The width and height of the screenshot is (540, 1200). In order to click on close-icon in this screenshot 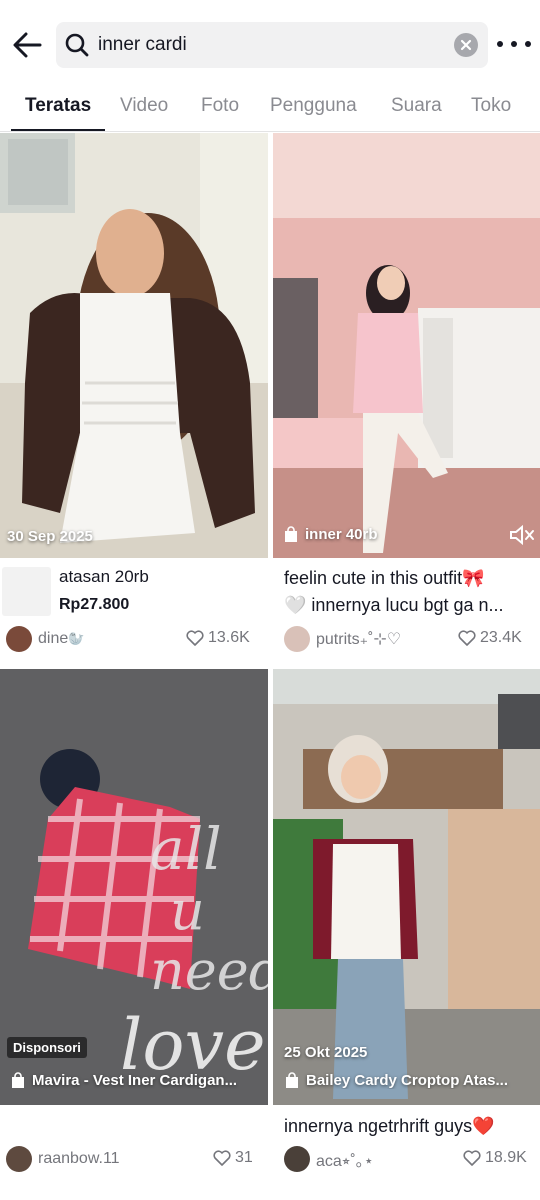, I will do `click(466, 45)`.